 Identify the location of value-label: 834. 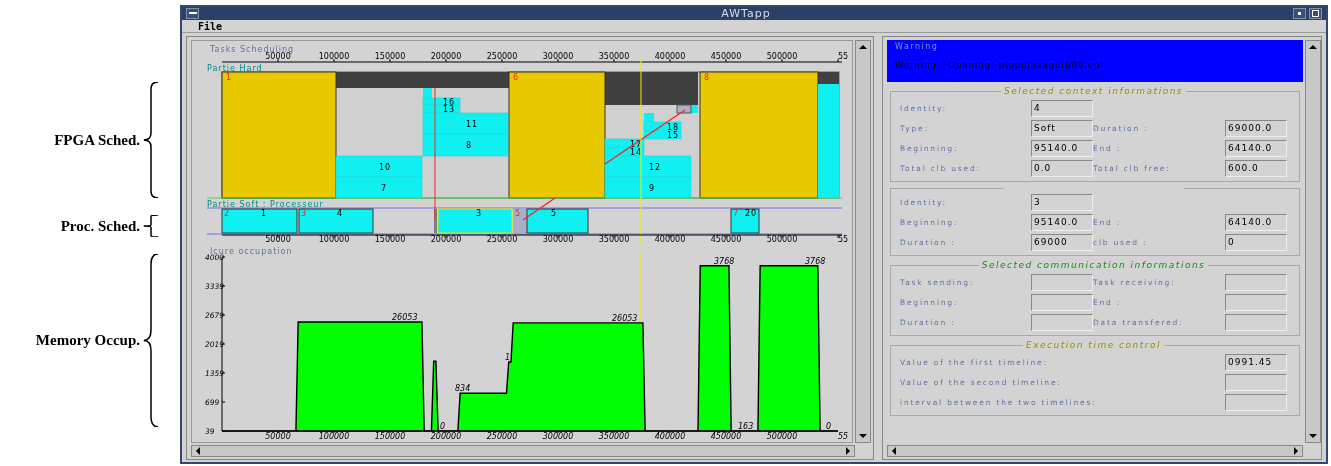
(462, 389).